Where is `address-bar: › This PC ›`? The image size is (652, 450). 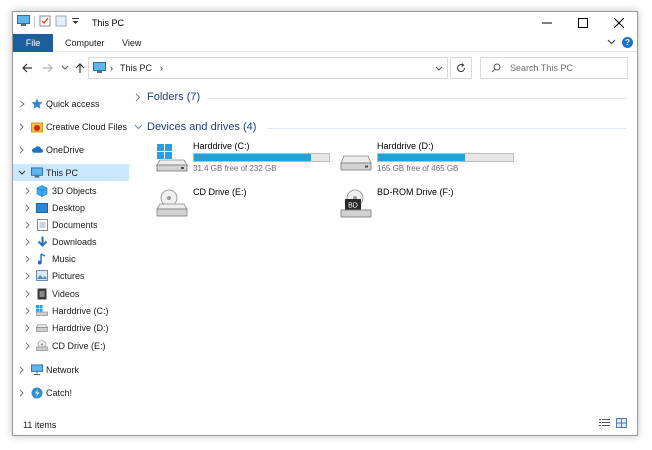 address-bar: › This PC › is located at coordinates (268, 68).